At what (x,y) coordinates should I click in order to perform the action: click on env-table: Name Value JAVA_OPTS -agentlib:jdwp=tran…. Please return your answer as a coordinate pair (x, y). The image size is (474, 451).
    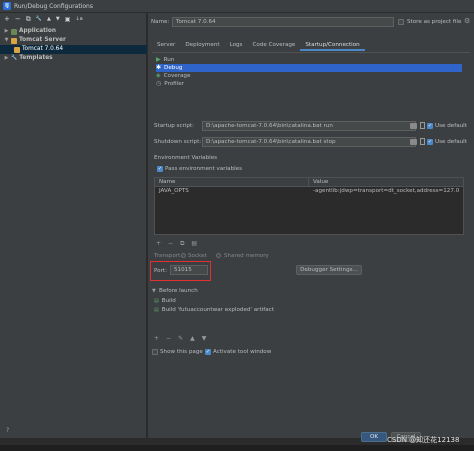
    Looking at the image, I should click on (309, 206).